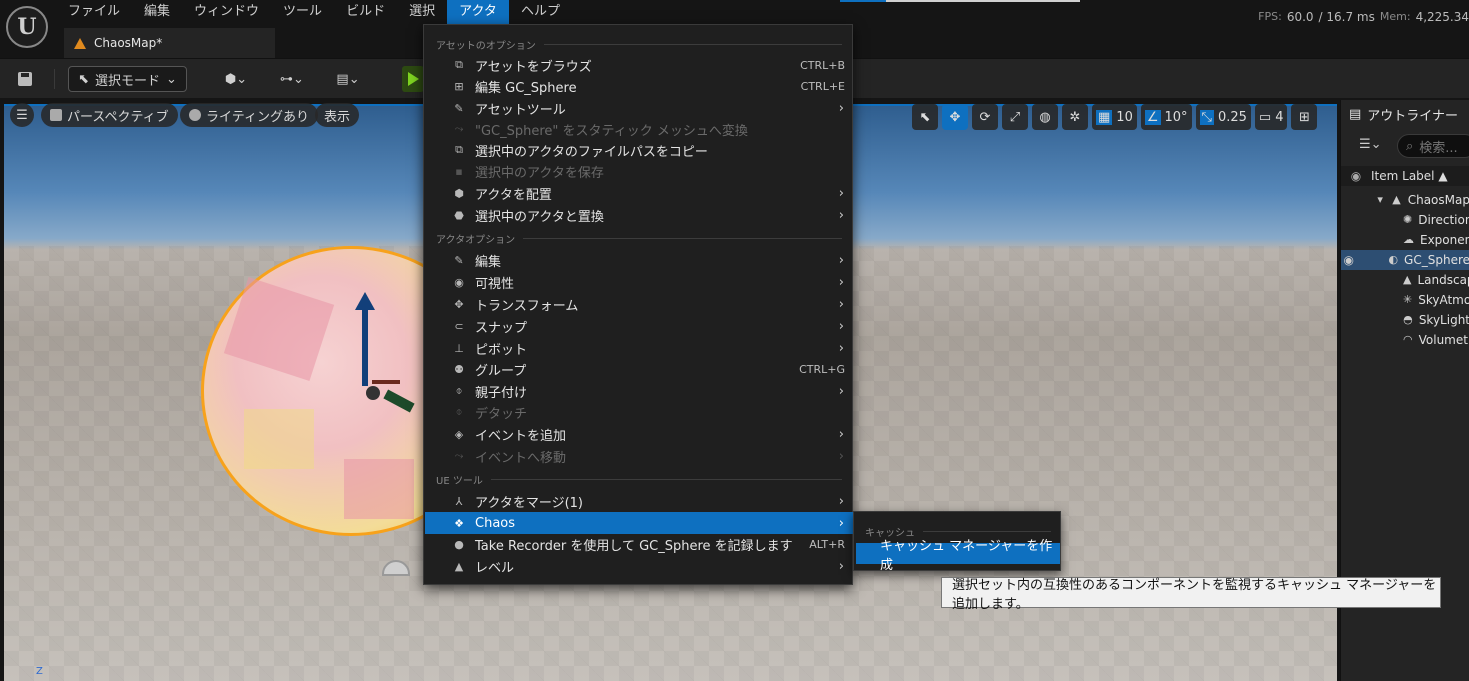 The width and height of the screenshot is (1469, 681). What do you see at coordinates (459, 369) in the screenshot?
I see `group-icon: ⚉` at bounding box center [459, 369].